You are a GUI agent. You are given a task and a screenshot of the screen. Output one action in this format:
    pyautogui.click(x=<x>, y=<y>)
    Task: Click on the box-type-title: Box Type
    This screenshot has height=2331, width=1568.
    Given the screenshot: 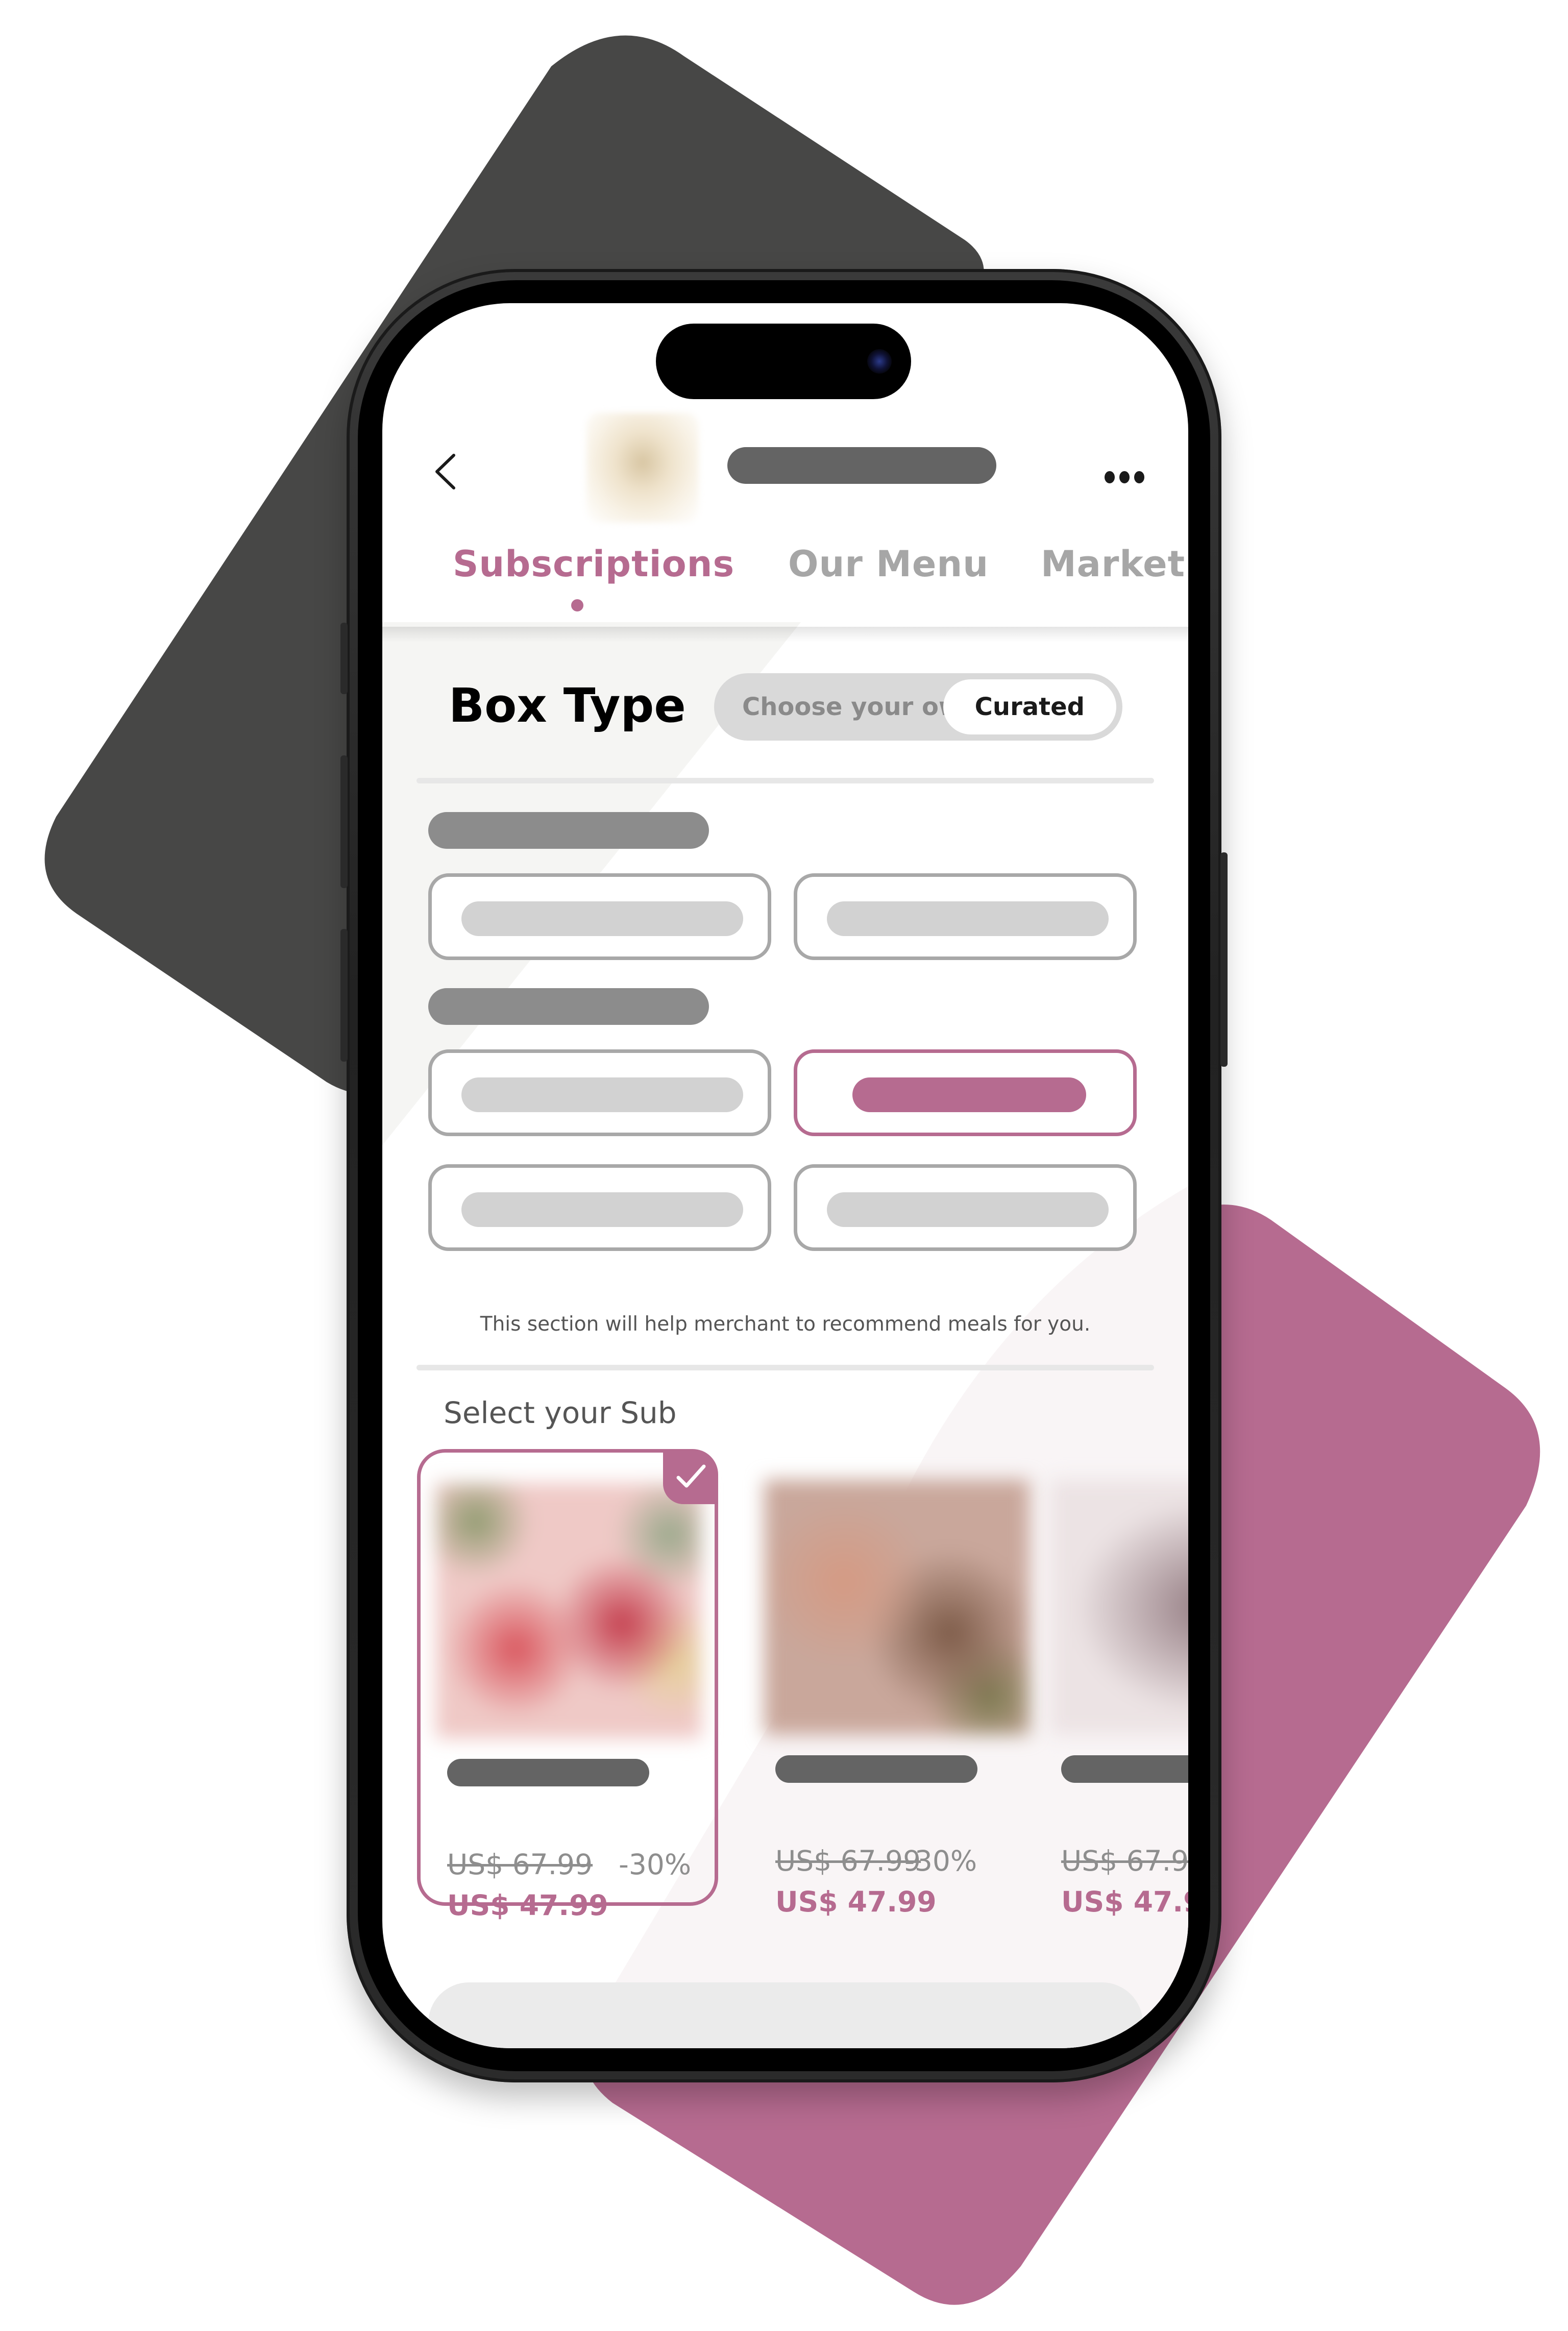 What is the action you would take?
    pyautogui.click(x=567, y=705)
    